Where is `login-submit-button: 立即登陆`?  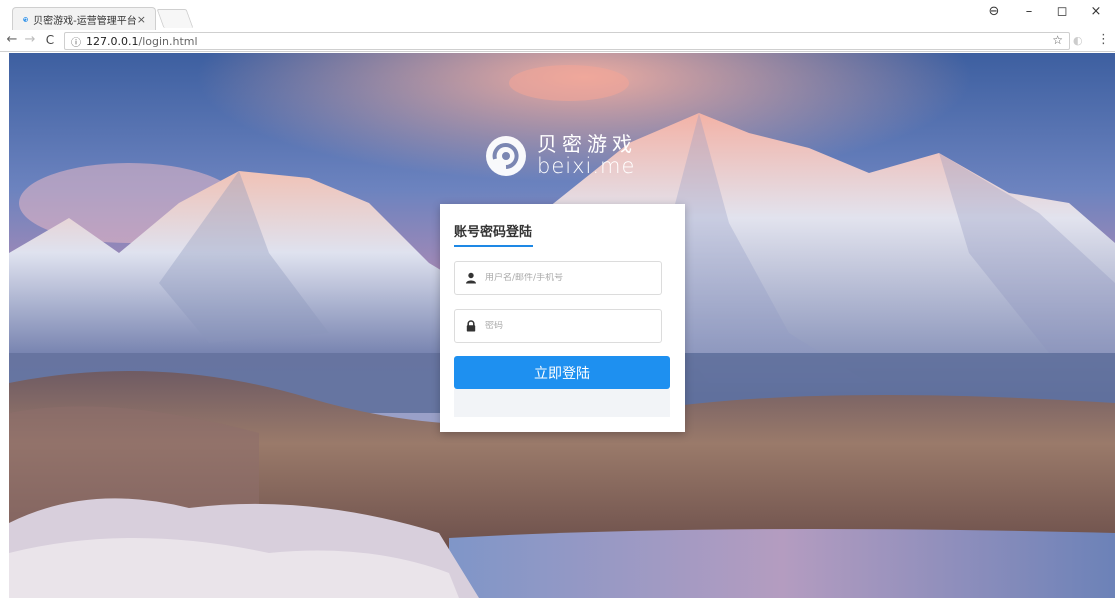
login-submit-button: 立即登陆 is located at coordinates (562, 372).